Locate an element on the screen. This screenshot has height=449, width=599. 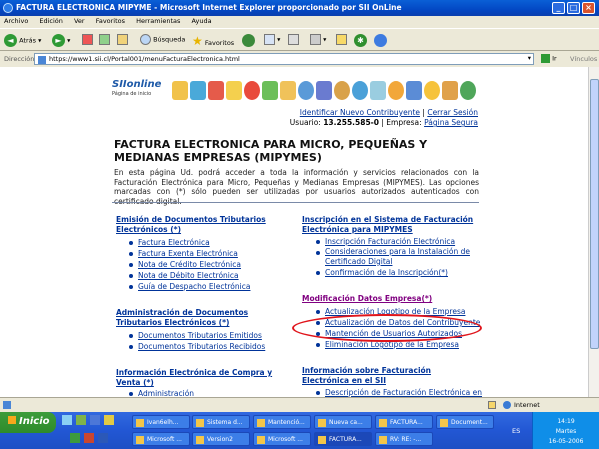
identify-new-taxpayer-link: Identificar Nuevo Contribuyente is located at coordinates (360, 112).